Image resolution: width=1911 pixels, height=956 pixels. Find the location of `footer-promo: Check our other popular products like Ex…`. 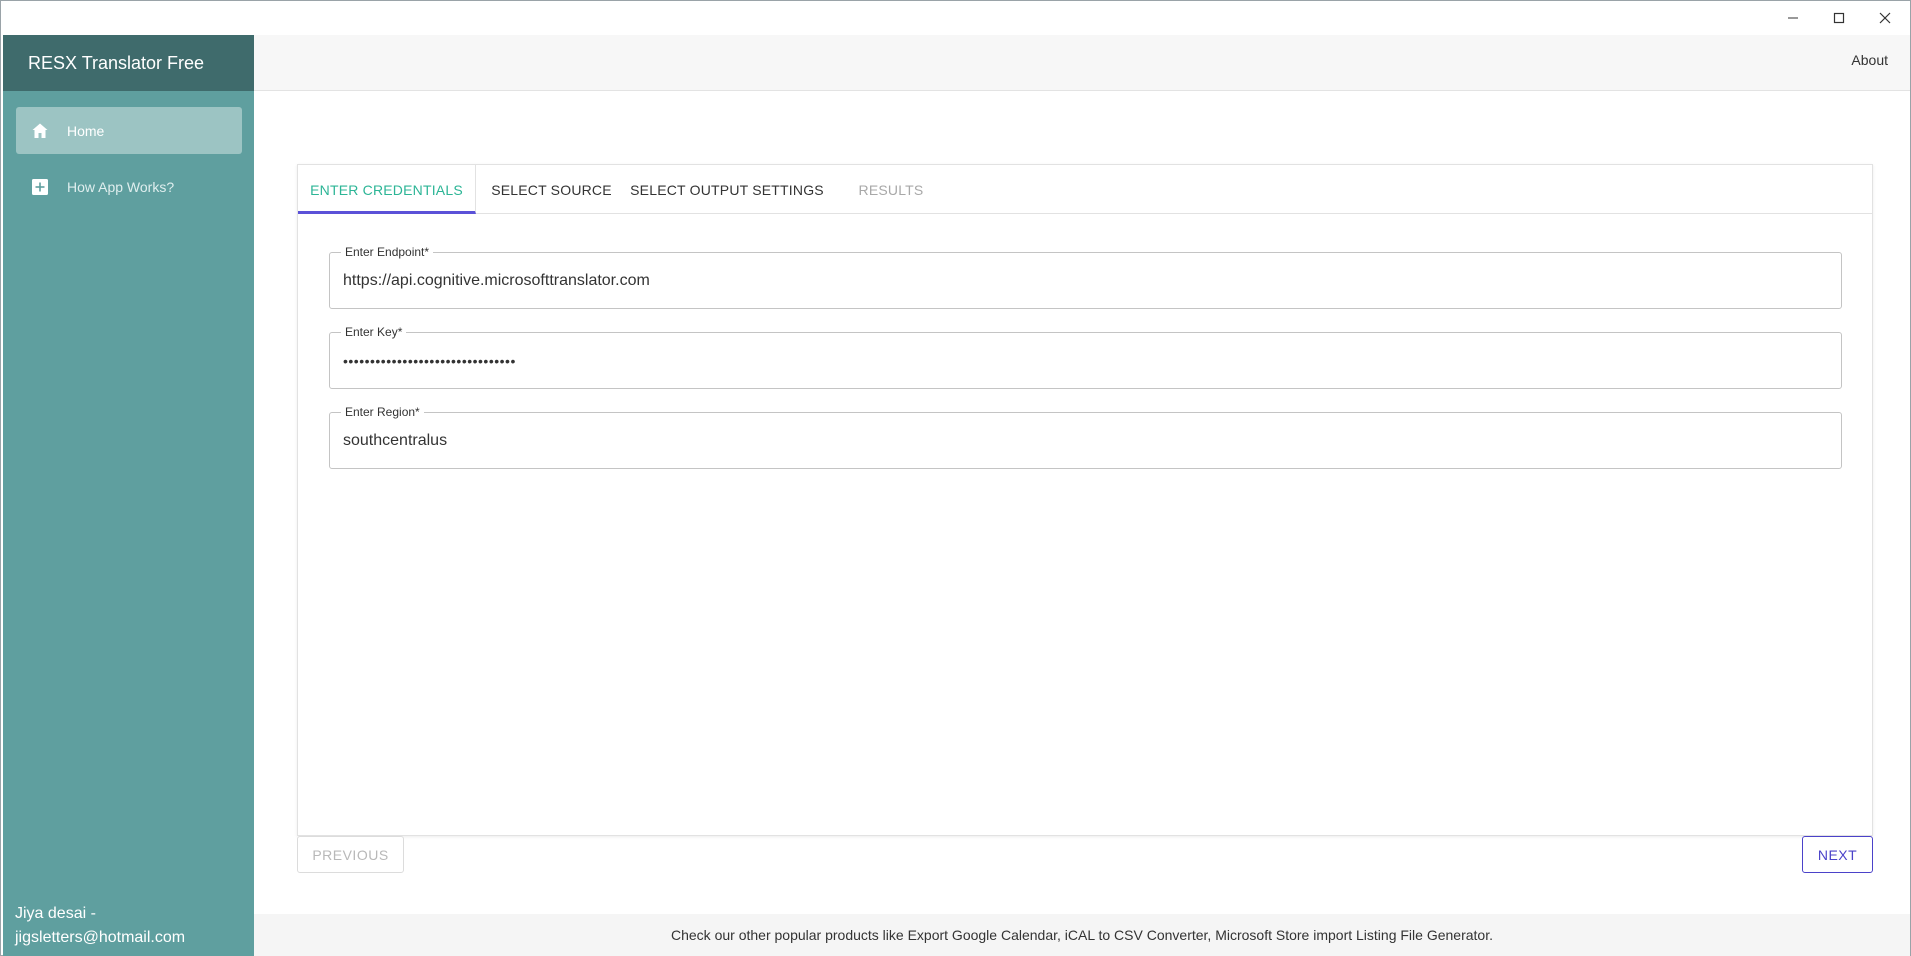

footer-promo: Check our other popular products like Ex… is located at coordinates (1082, 935).